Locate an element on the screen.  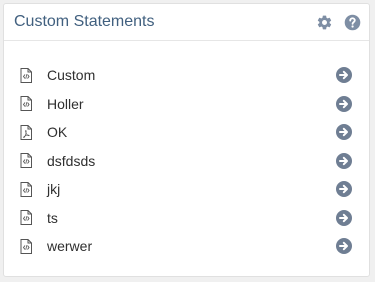
gear-icon is located at coordinates (324, 22).